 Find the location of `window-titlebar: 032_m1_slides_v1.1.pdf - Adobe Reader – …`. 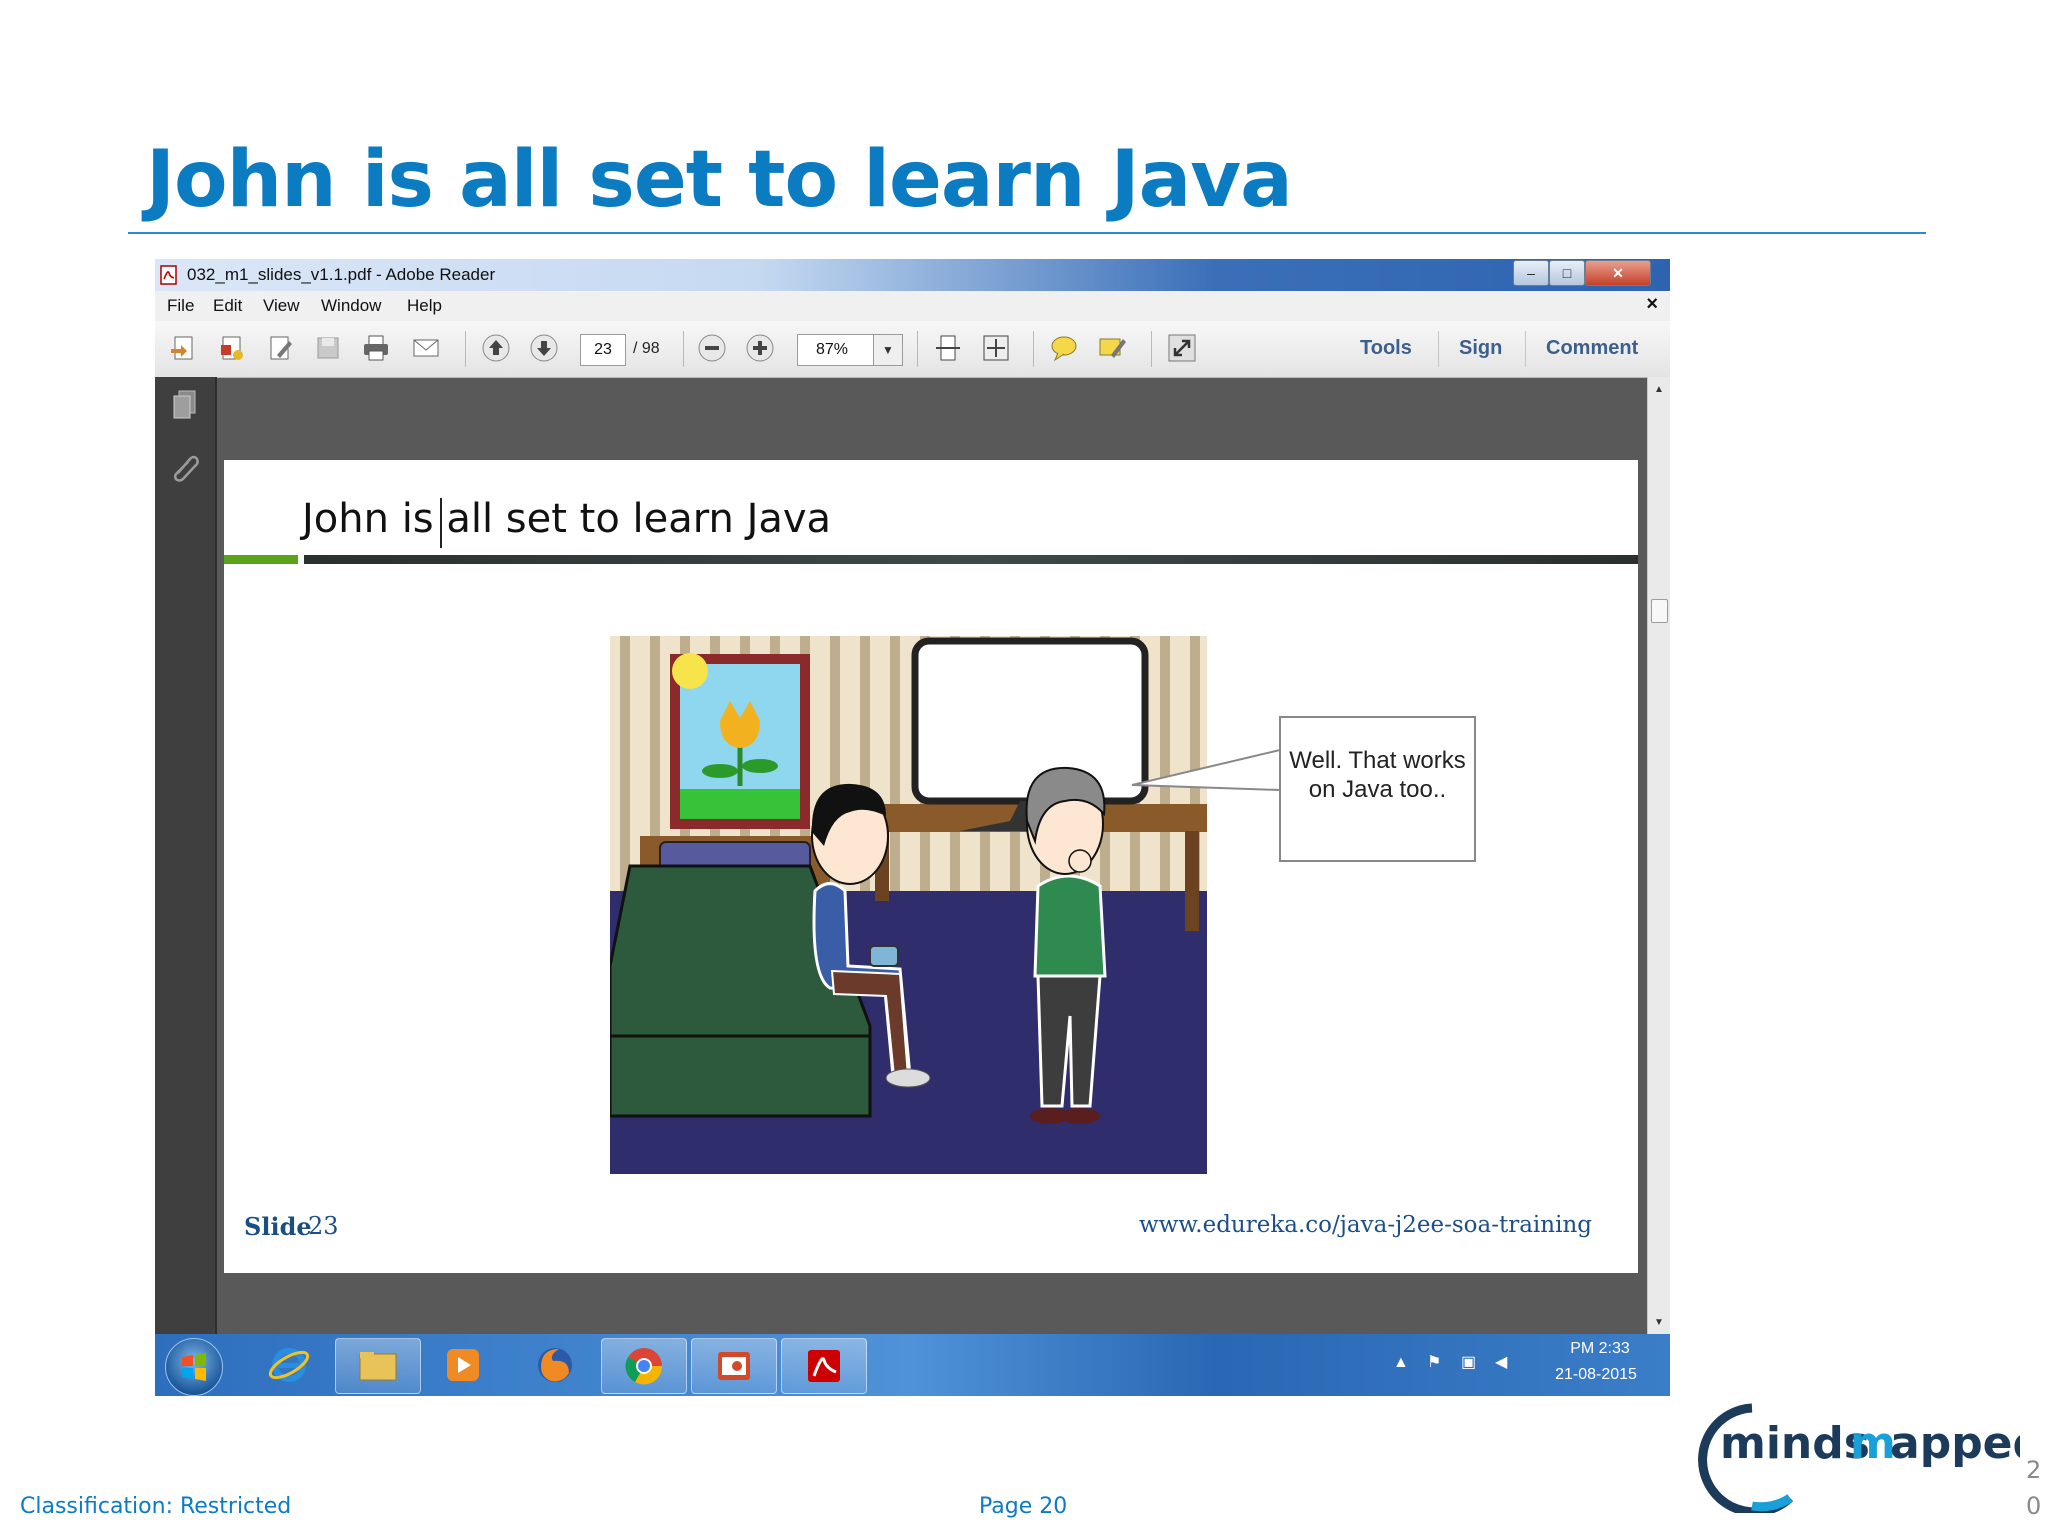

window-titlebar: 032_m1_slides_v1.1.pdf - Adobe Reader – … is located at coordinates (912, 275).